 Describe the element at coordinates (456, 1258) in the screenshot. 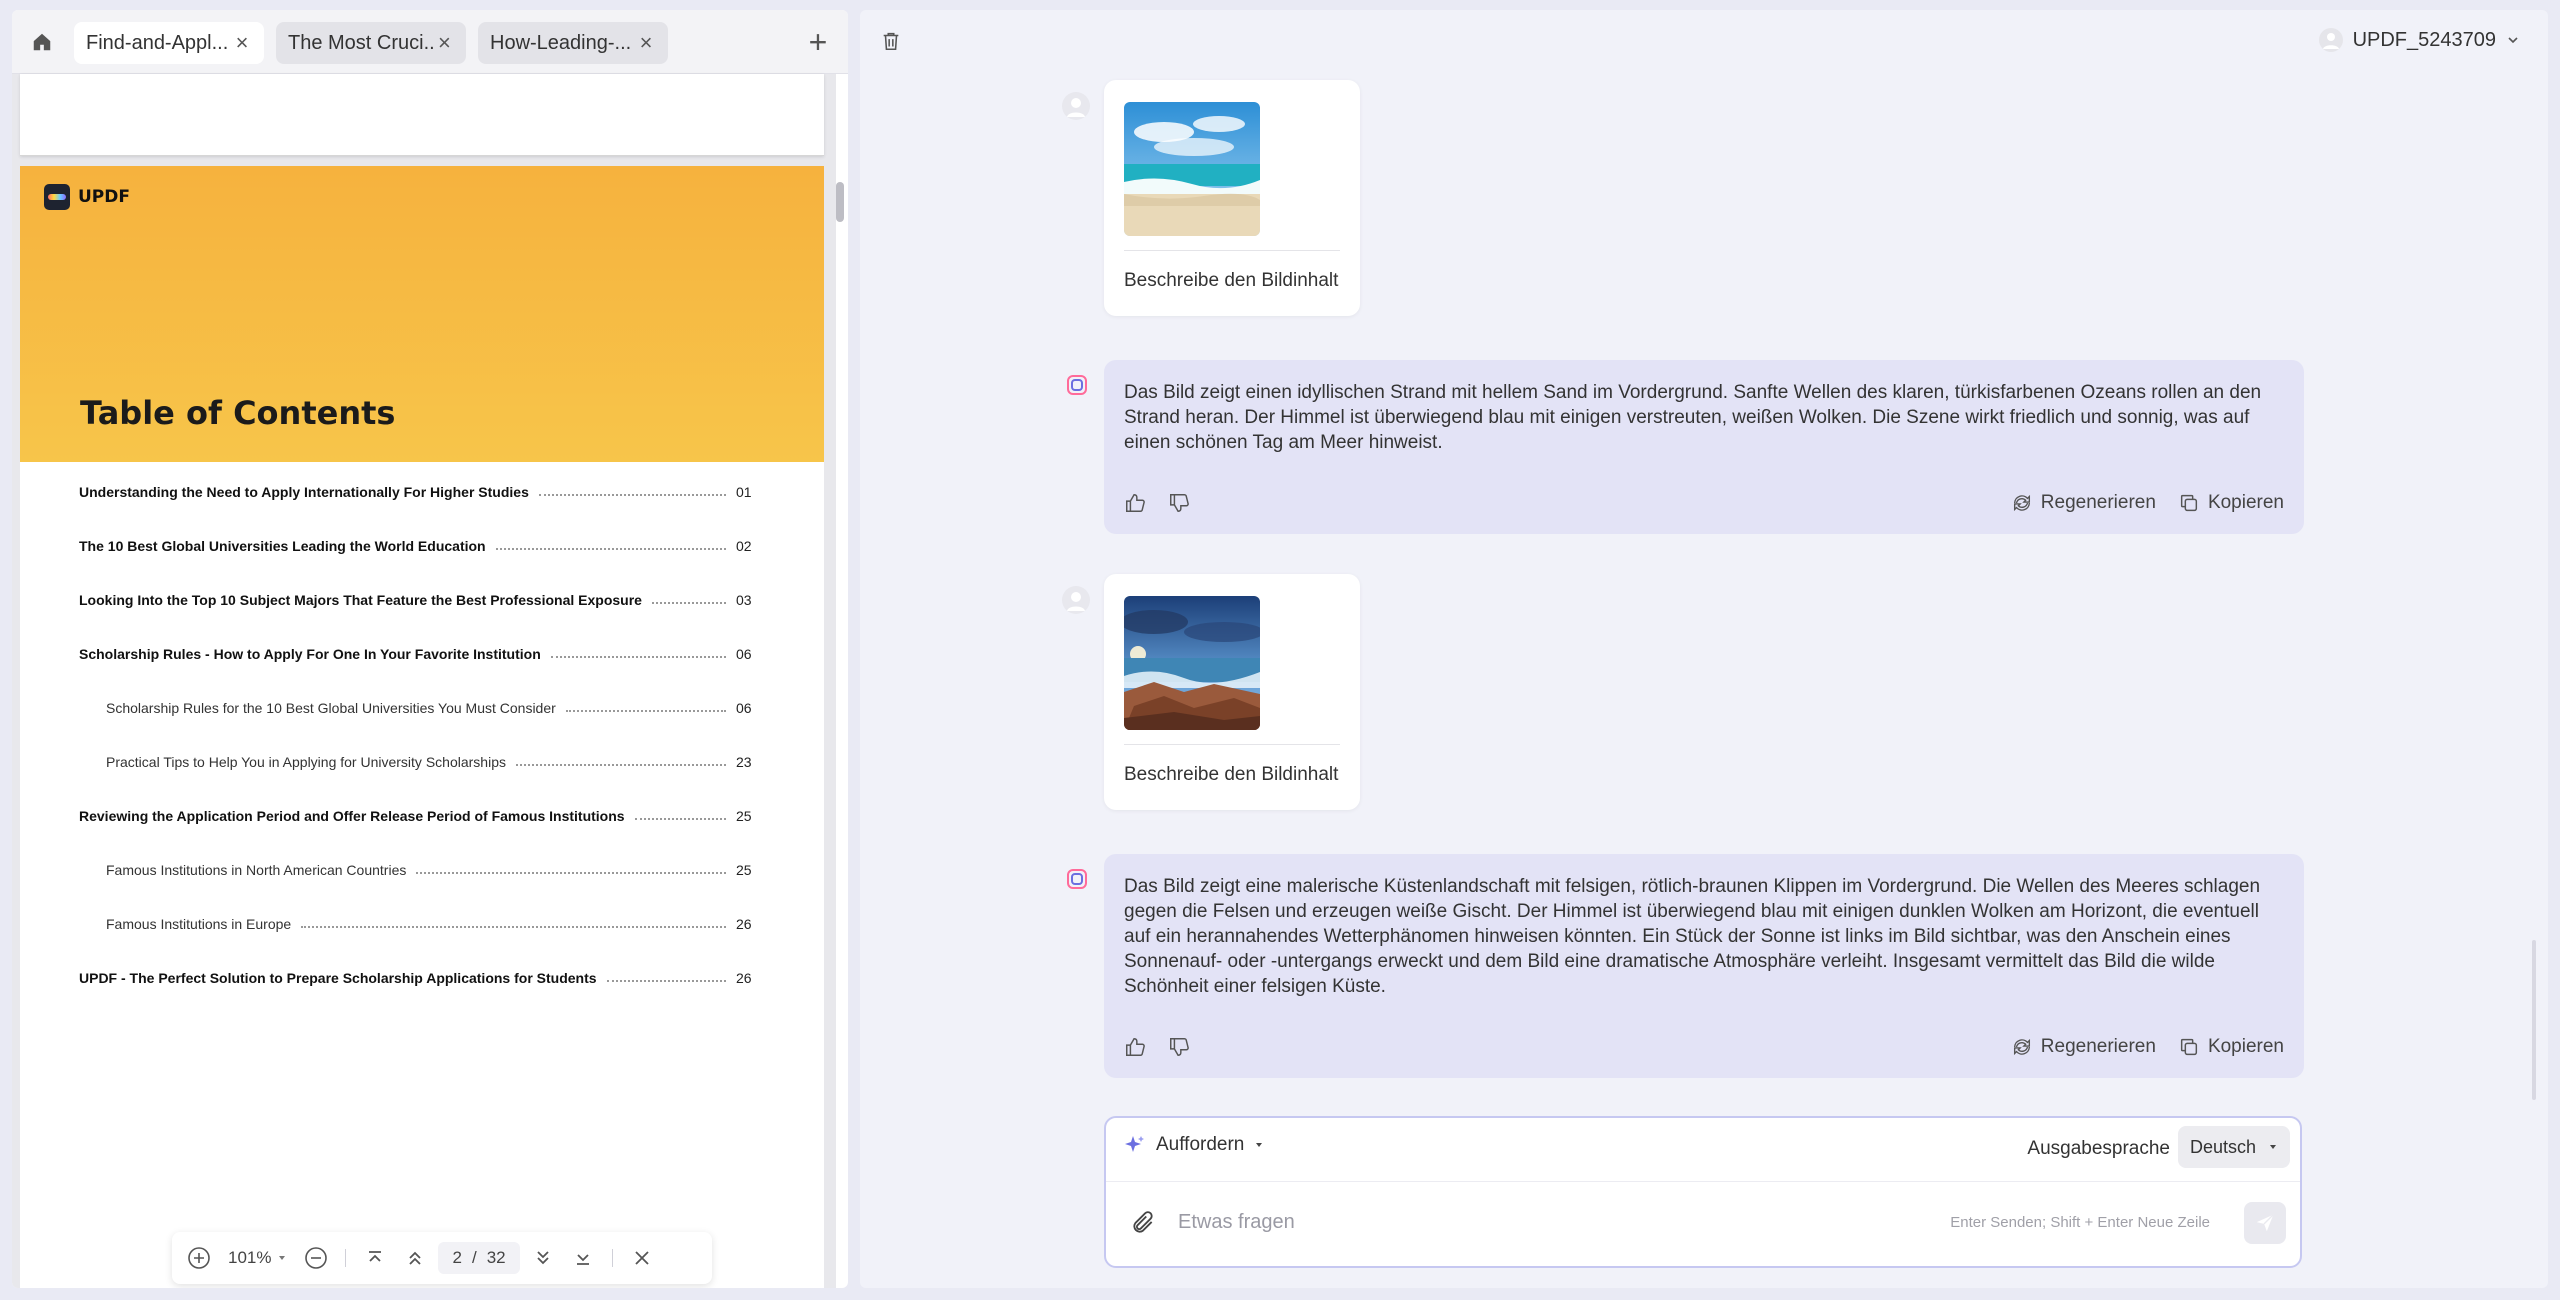

I see `current-page: 2` at that location.